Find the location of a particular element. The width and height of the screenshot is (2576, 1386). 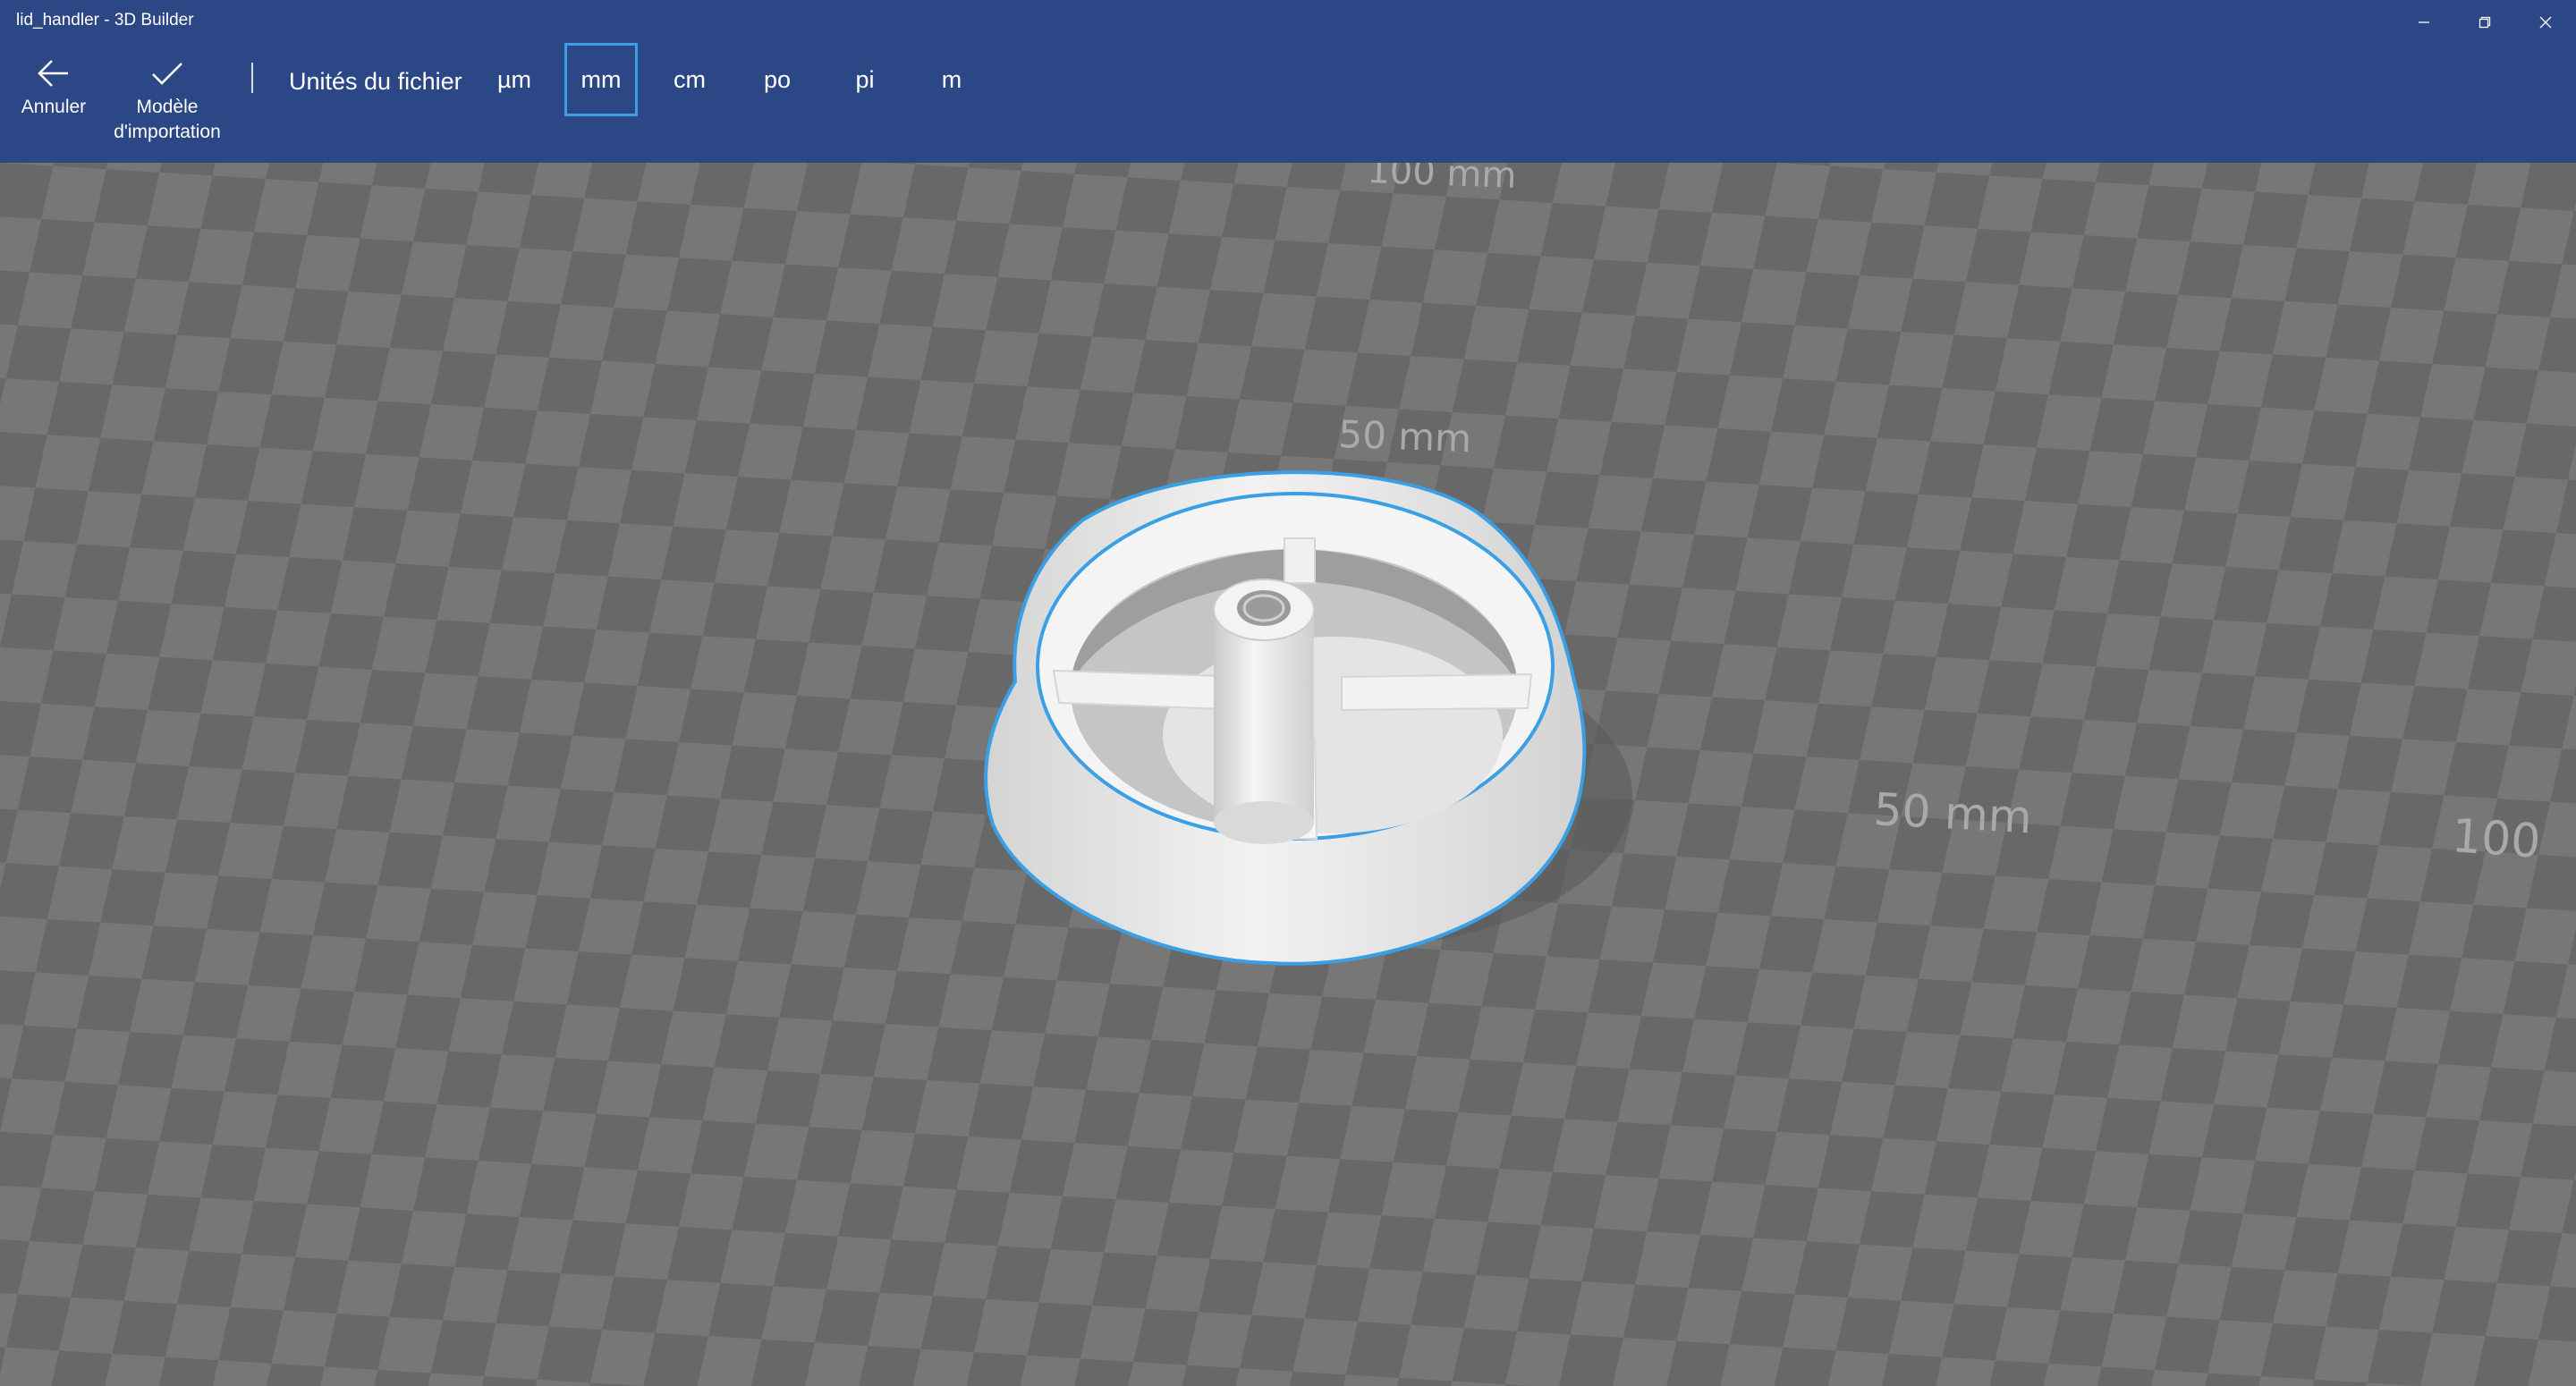

unit-micrometer-button: µm is located at coordinates (514, 79).